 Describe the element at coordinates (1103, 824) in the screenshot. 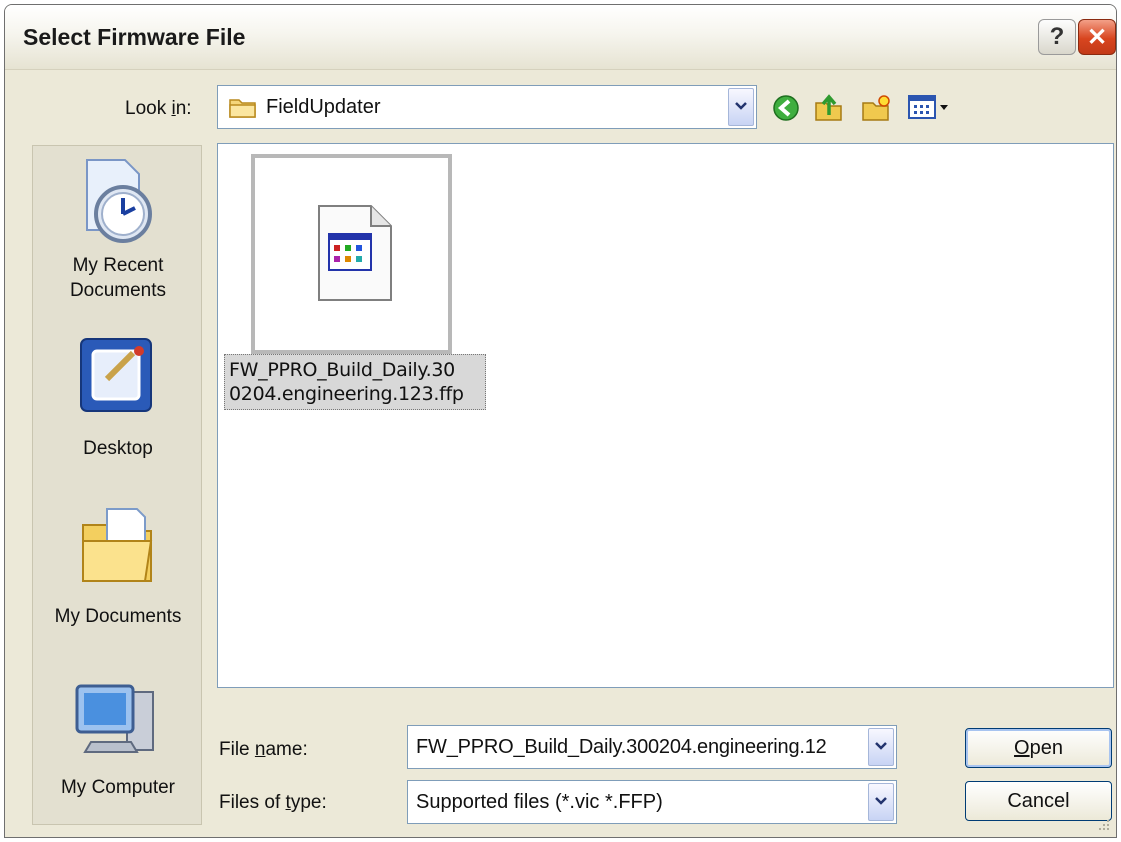

I see `resize-grip-icon` at that location.